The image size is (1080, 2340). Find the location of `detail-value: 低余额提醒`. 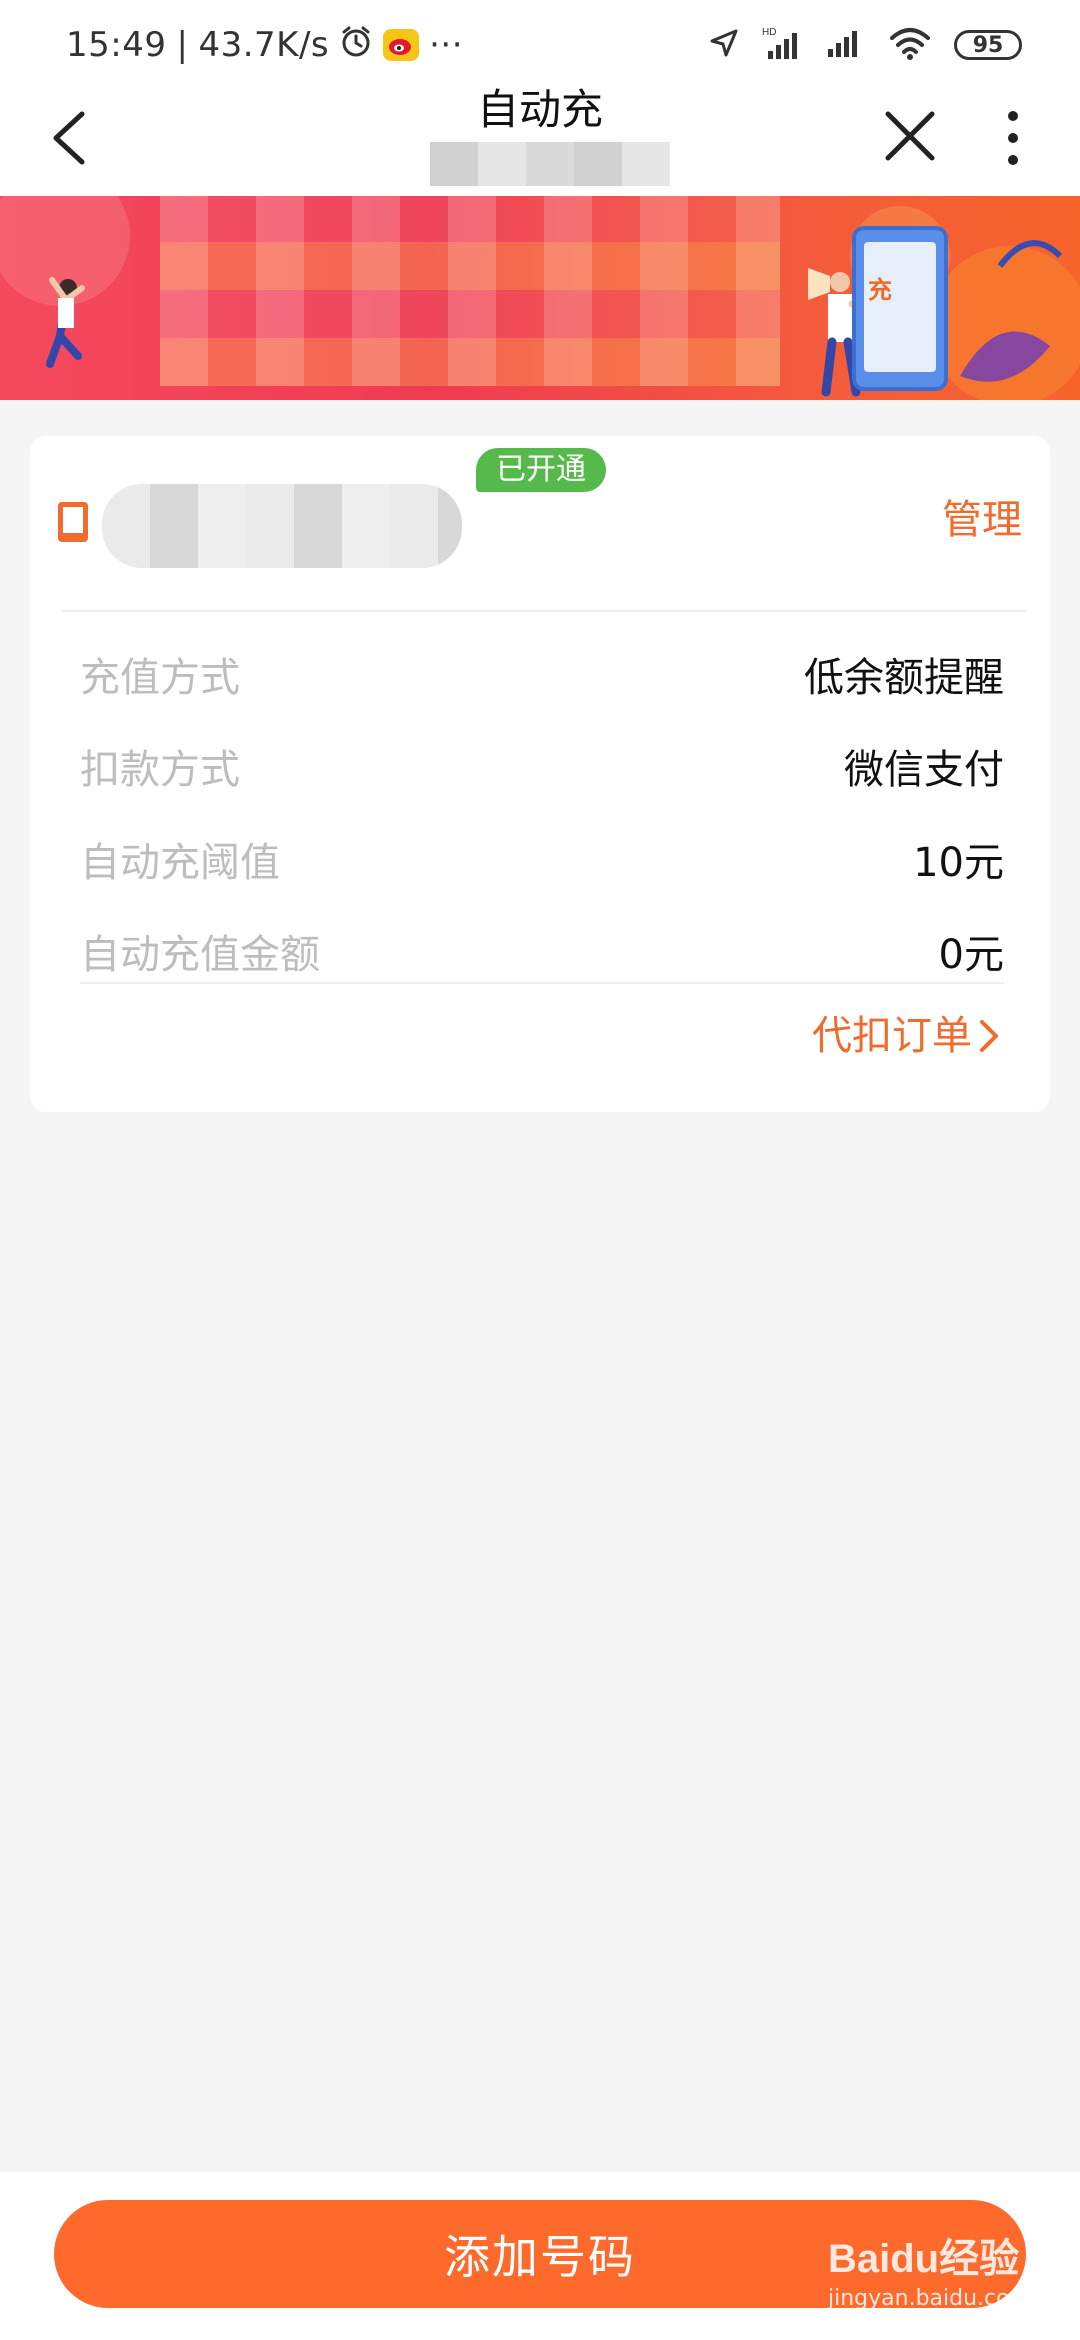

detail-value: 低余额提醒 is located at coordinates (904, 678).